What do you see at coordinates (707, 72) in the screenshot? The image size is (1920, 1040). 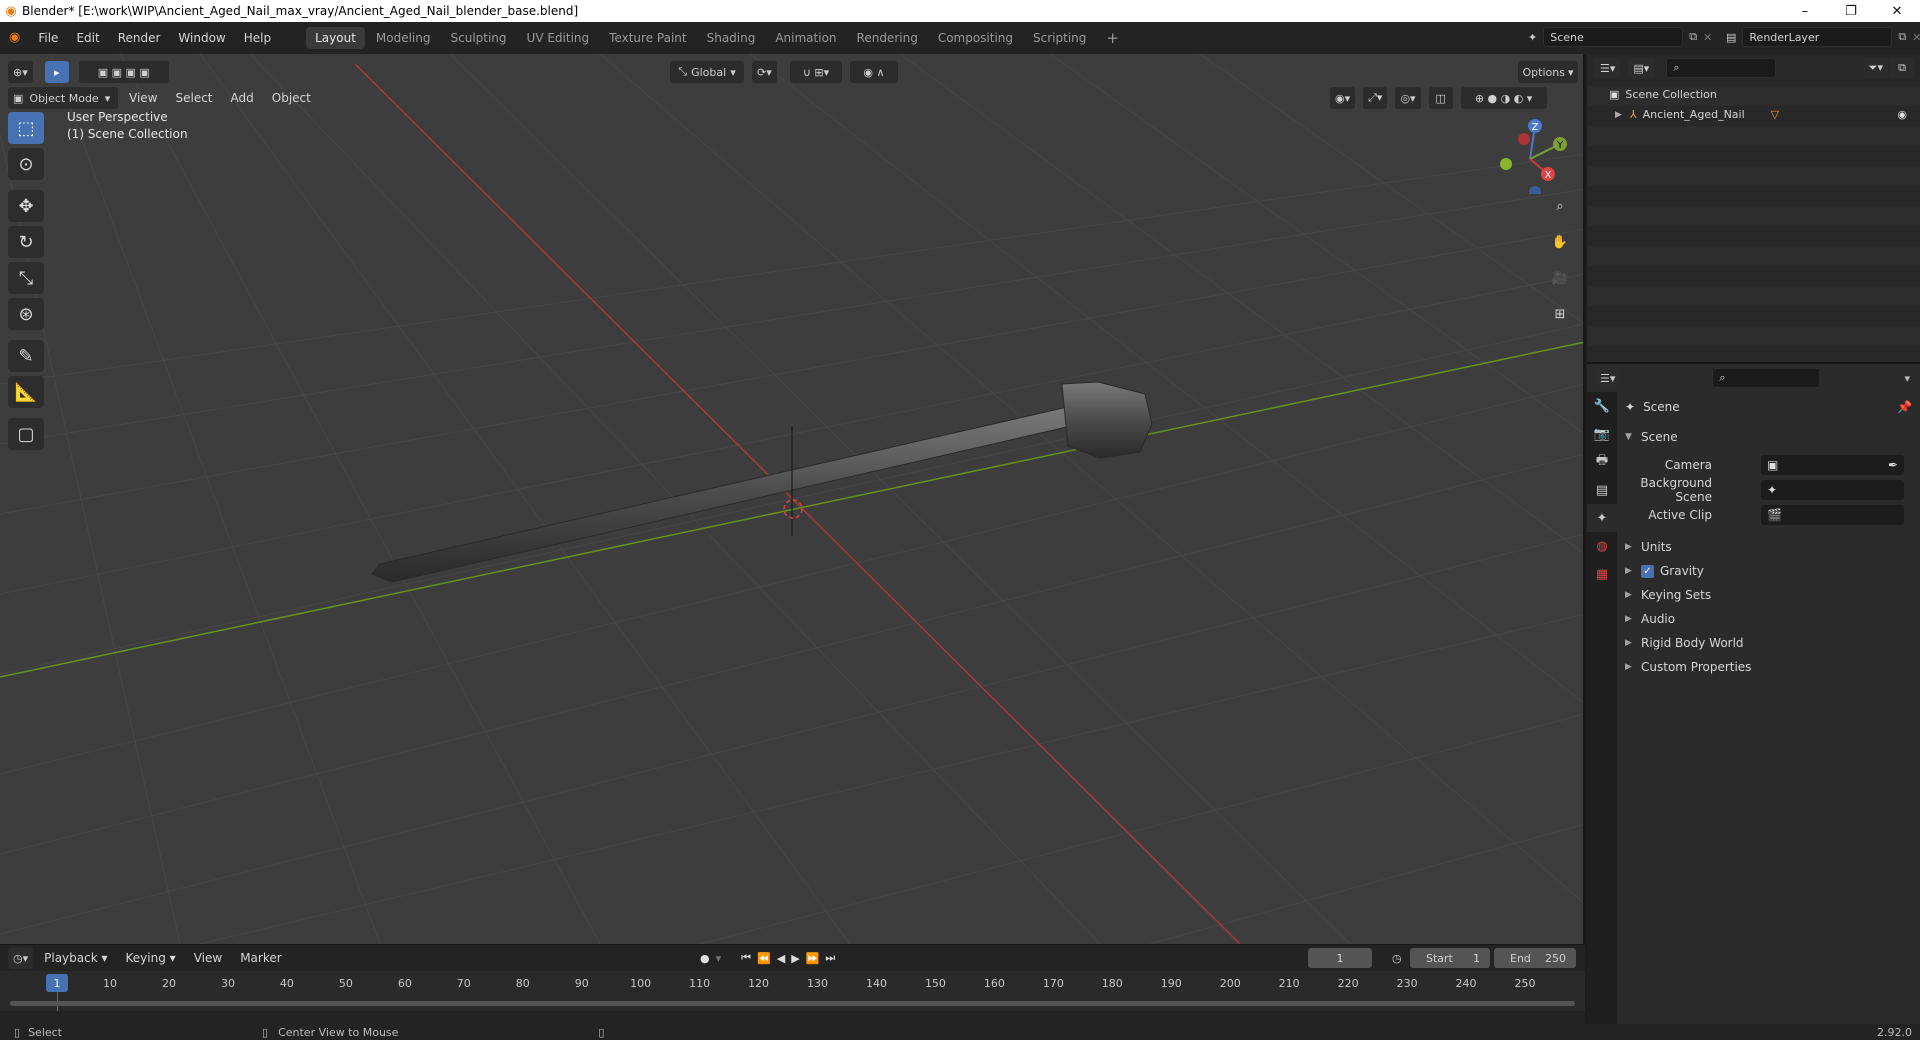 I see `transform-orientation-dropdown: ⤡ Global ▾` at bounding box center [707, 72].